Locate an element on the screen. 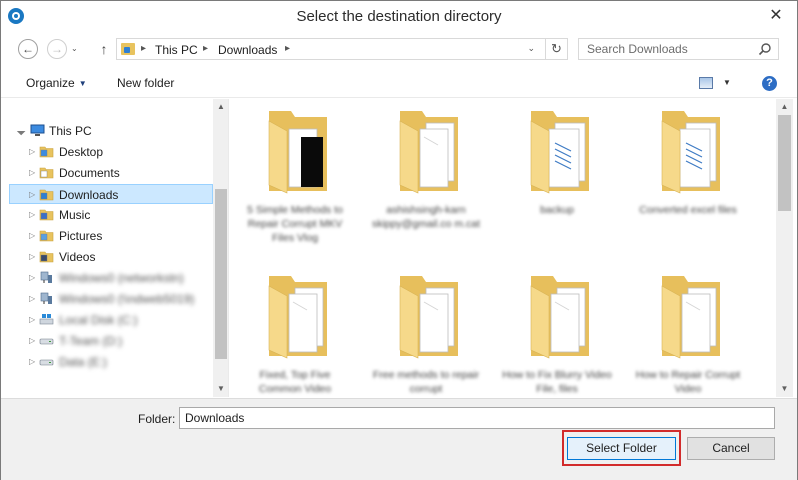  folder-tile: How to Repair Corrupt Video is located at coordinates (688, 330).